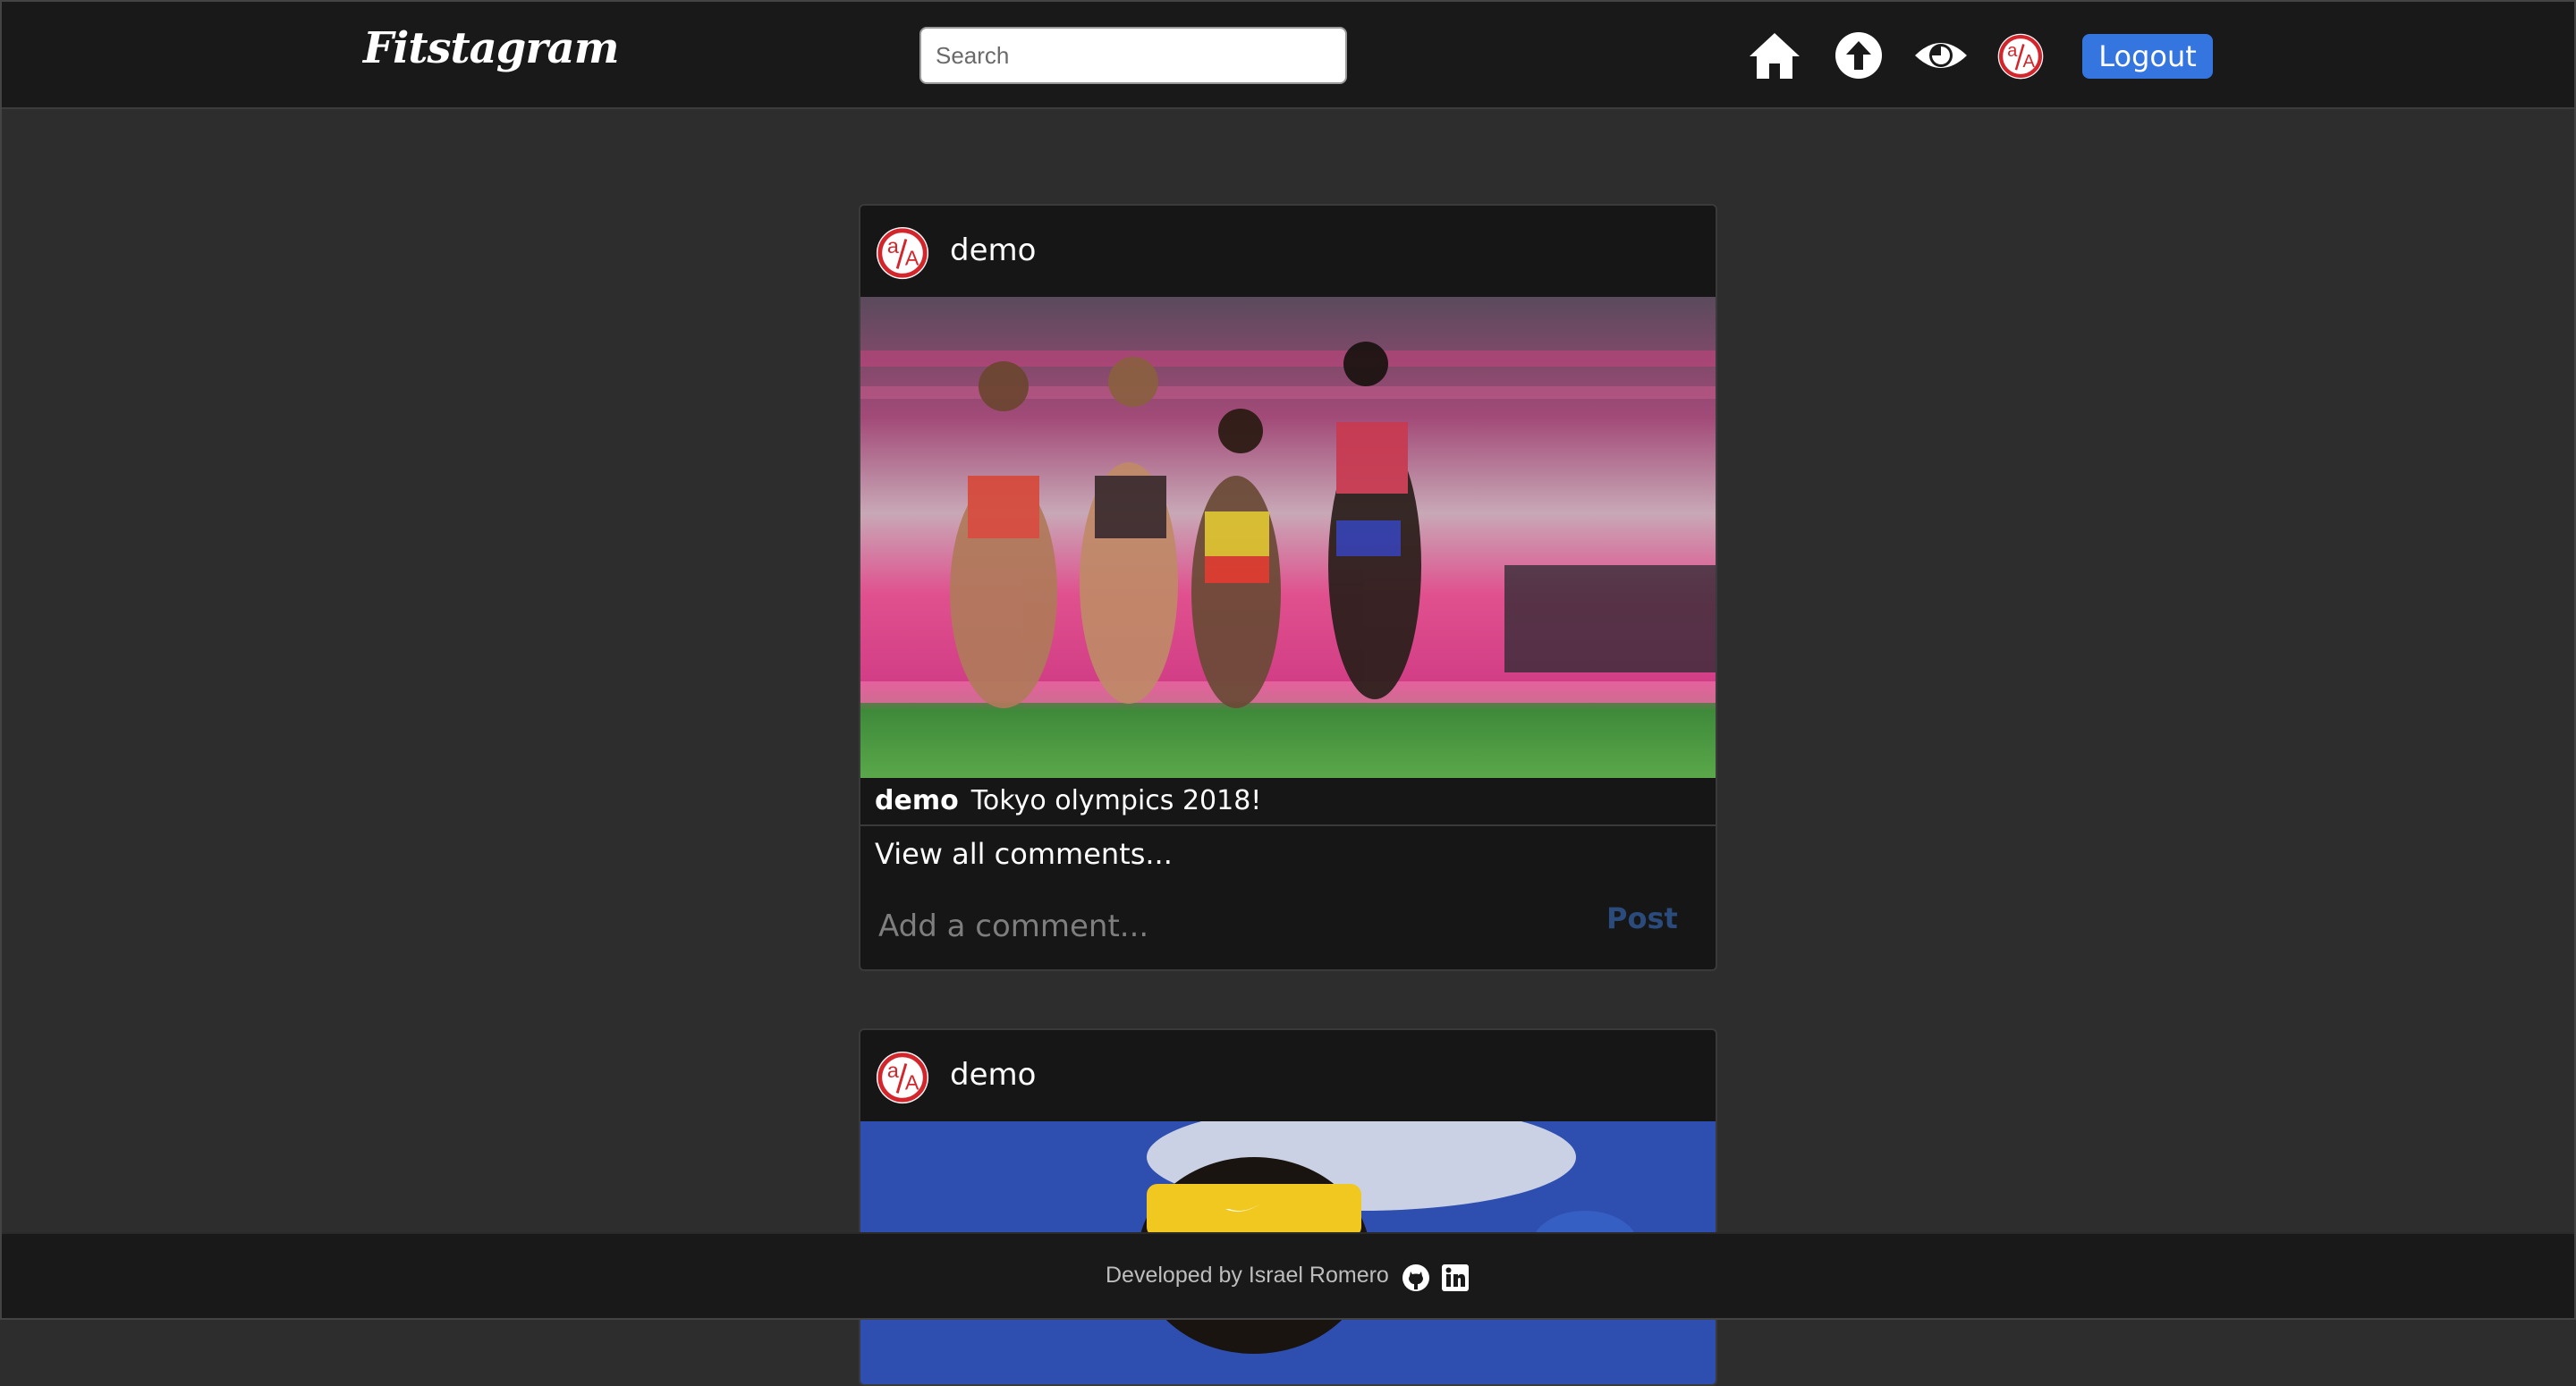 Image resolution: width=2576 pixels, height=1386 pixels. I want to click on post-comment-button: Post, so click(1642, 918).